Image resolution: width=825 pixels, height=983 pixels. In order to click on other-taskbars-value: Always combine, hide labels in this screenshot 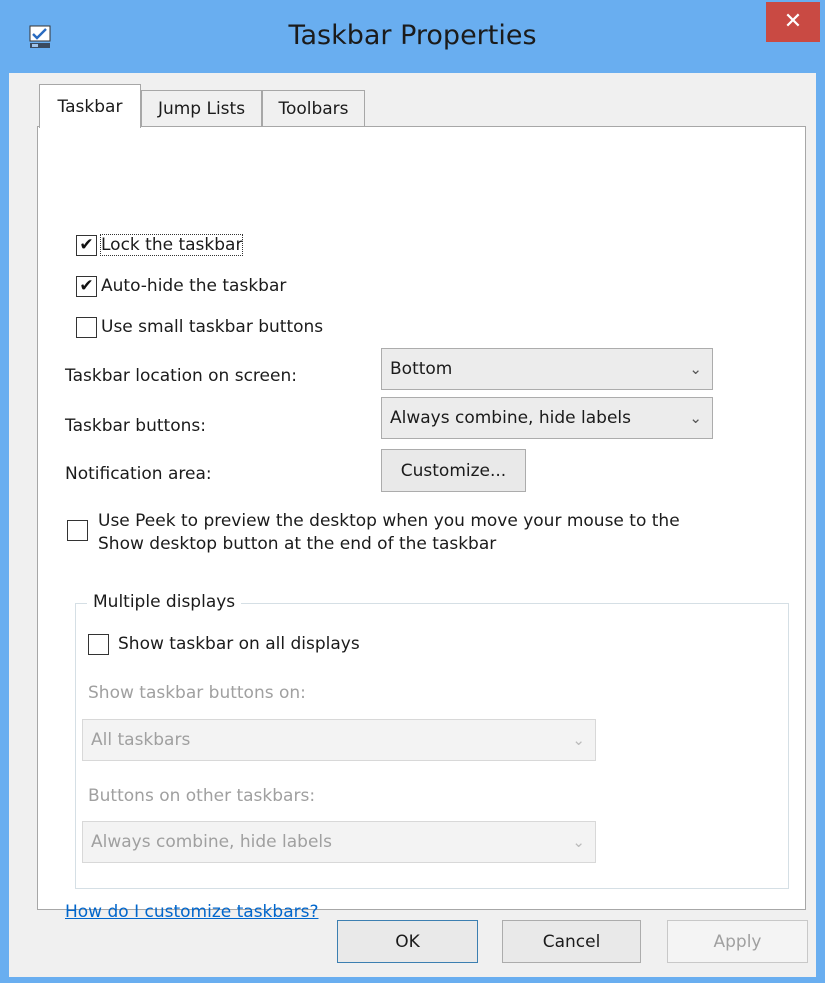, I will do `click(211, 842)`.